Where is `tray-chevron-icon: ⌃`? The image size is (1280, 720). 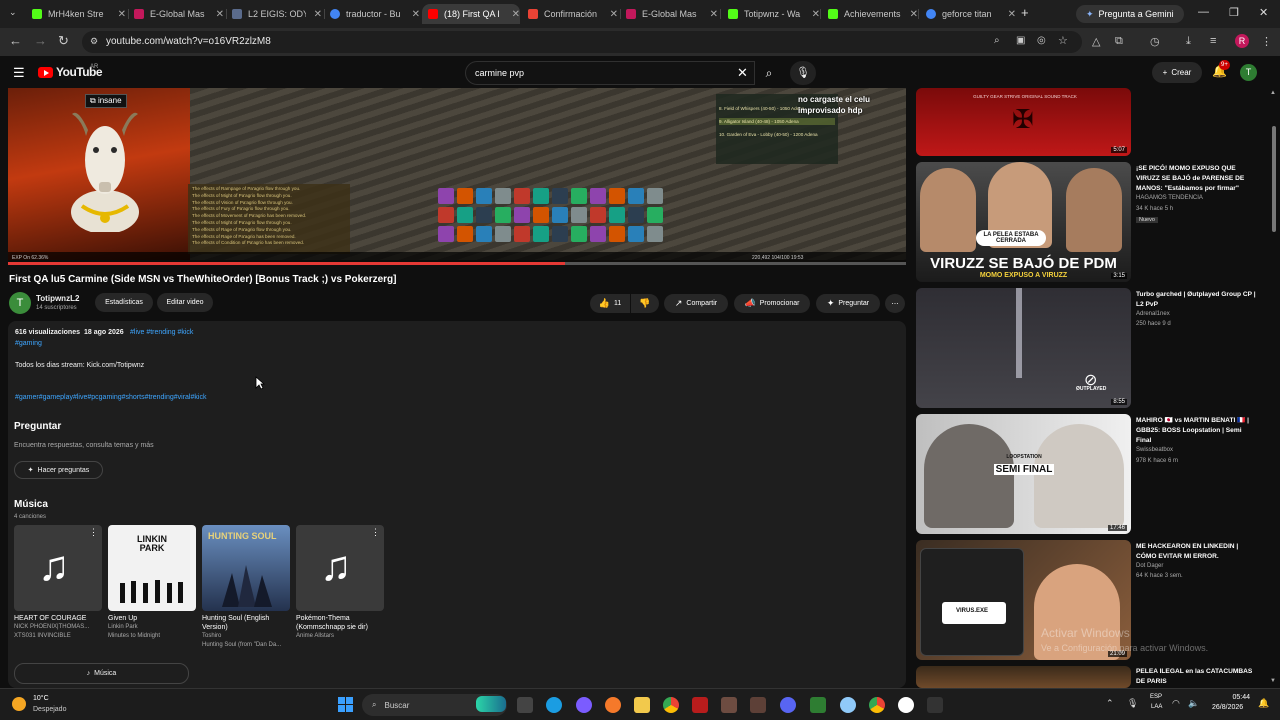 tray-chevron-icon: ⌃ is located at coordinates (1110, 703).